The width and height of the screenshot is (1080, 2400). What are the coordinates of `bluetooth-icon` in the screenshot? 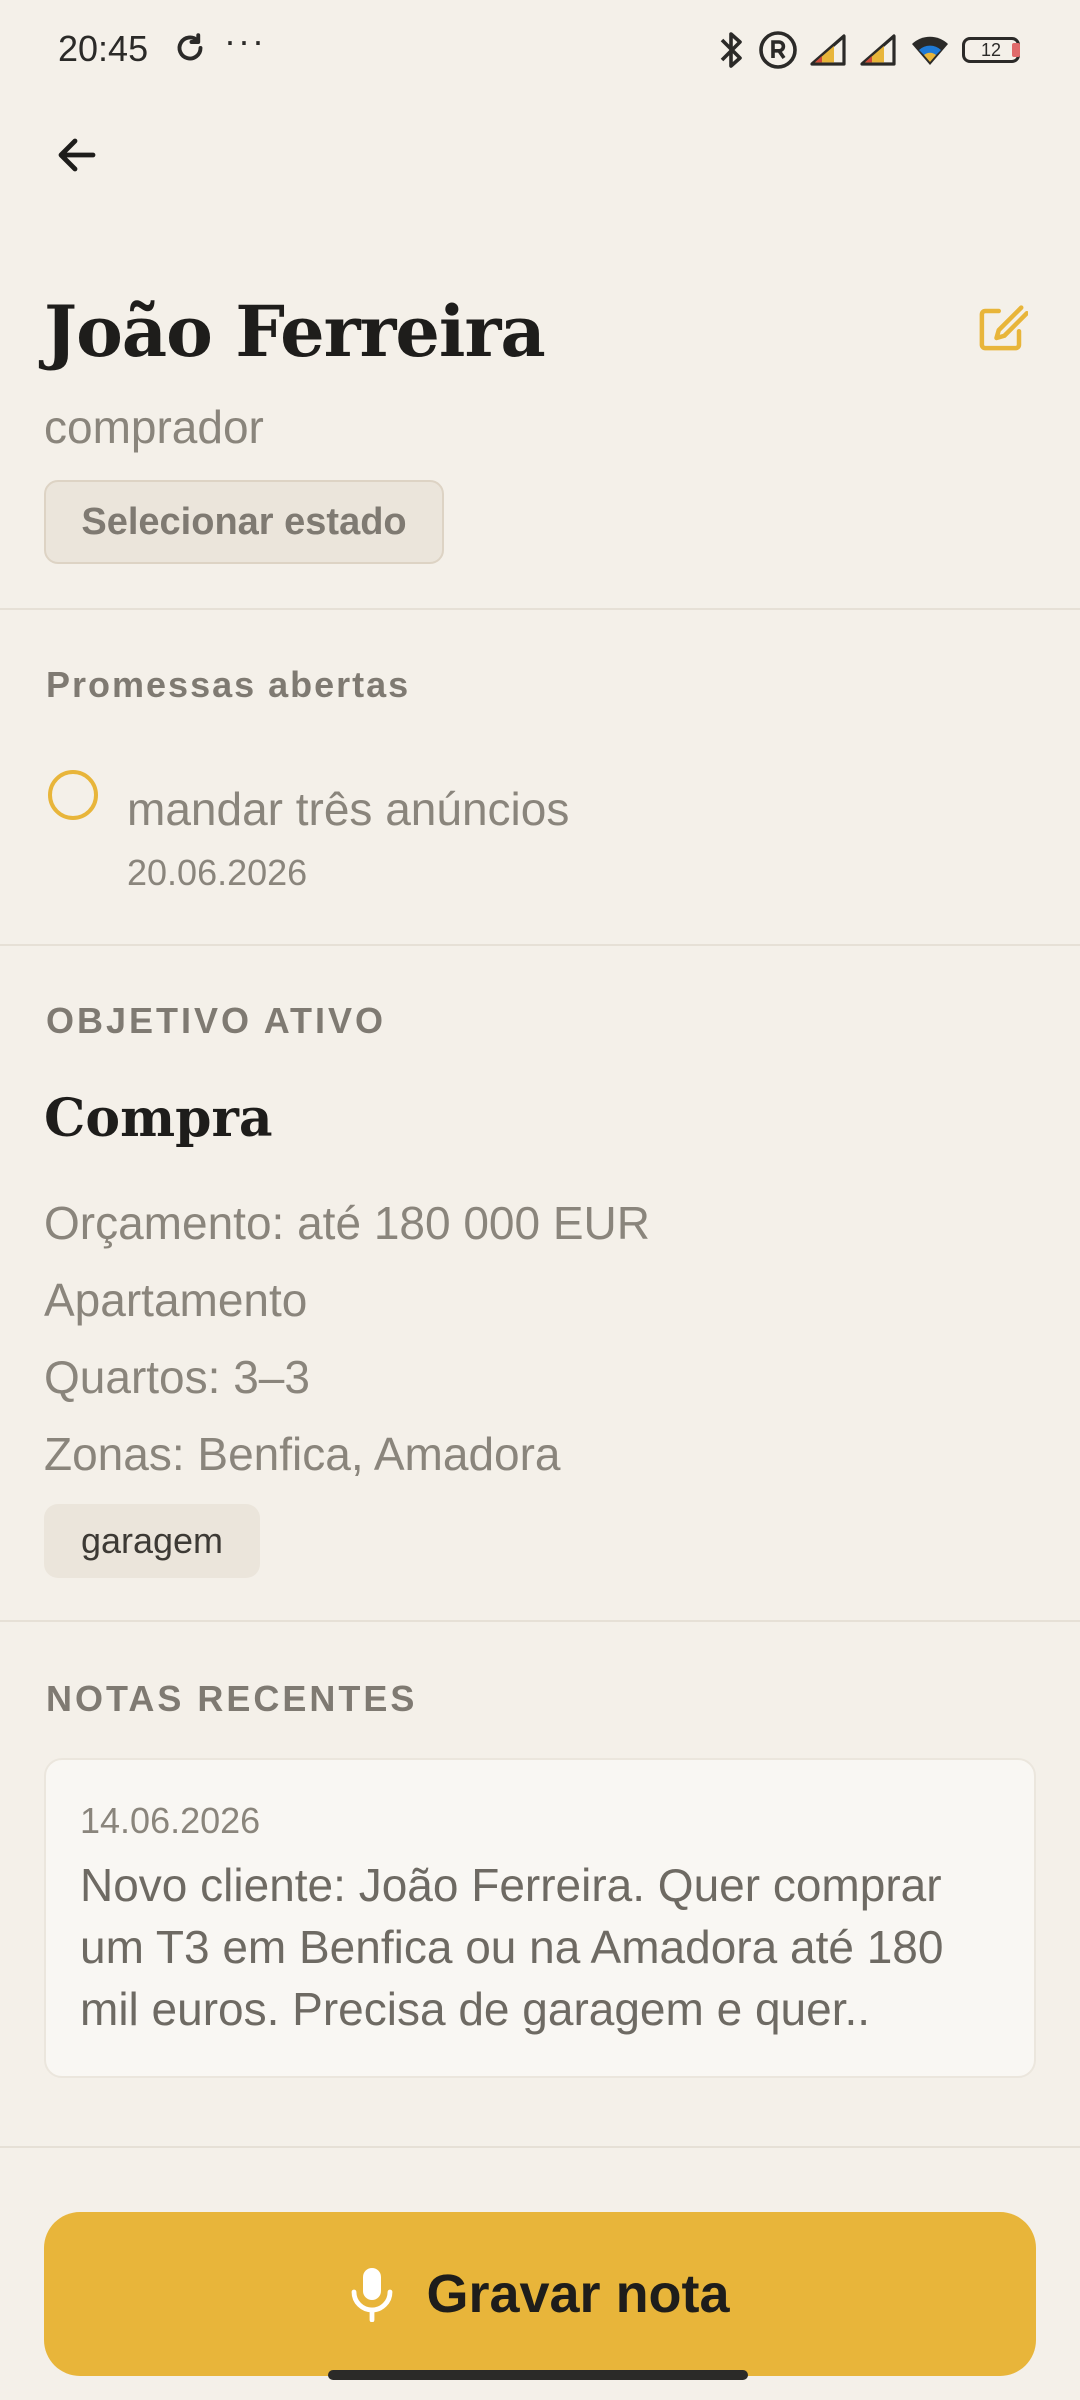 It's located at (731, 50).